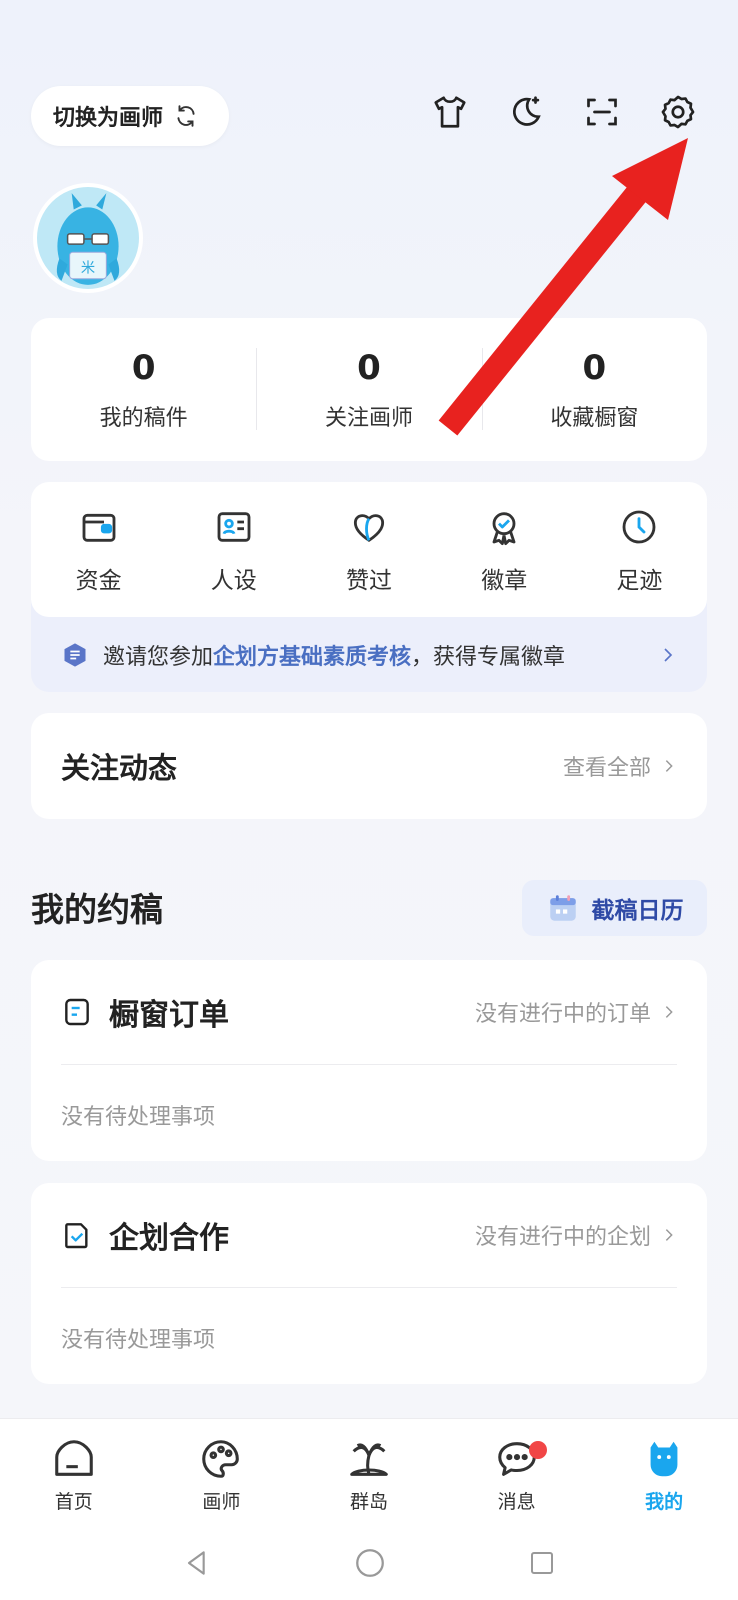 Image resolution: width=738 pixels, height=1600 pixels. Describe the element at coordinates (368, 1502) in the screenshot. I see `tab-label: 群岛` at that location.